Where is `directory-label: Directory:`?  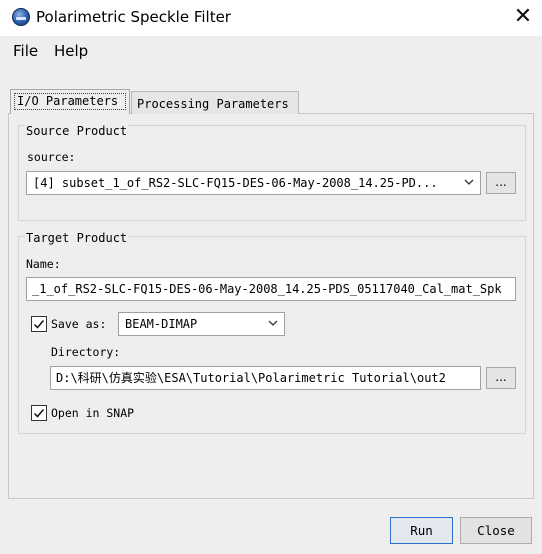
directory-label: Directory: is located at coordinates (86, 352).